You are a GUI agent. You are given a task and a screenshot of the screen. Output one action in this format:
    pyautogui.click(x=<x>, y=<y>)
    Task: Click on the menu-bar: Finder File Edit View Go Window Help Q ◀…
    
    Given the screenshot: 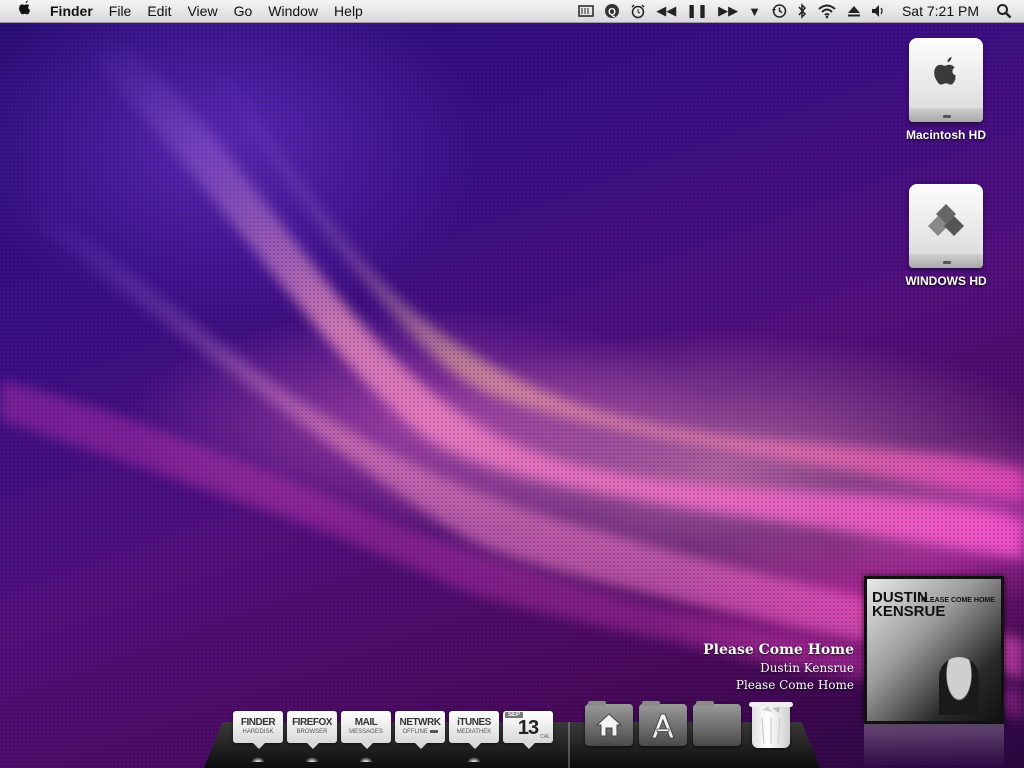 What is the action you would take?
    pyautogui.click(x=512, y=11)
    